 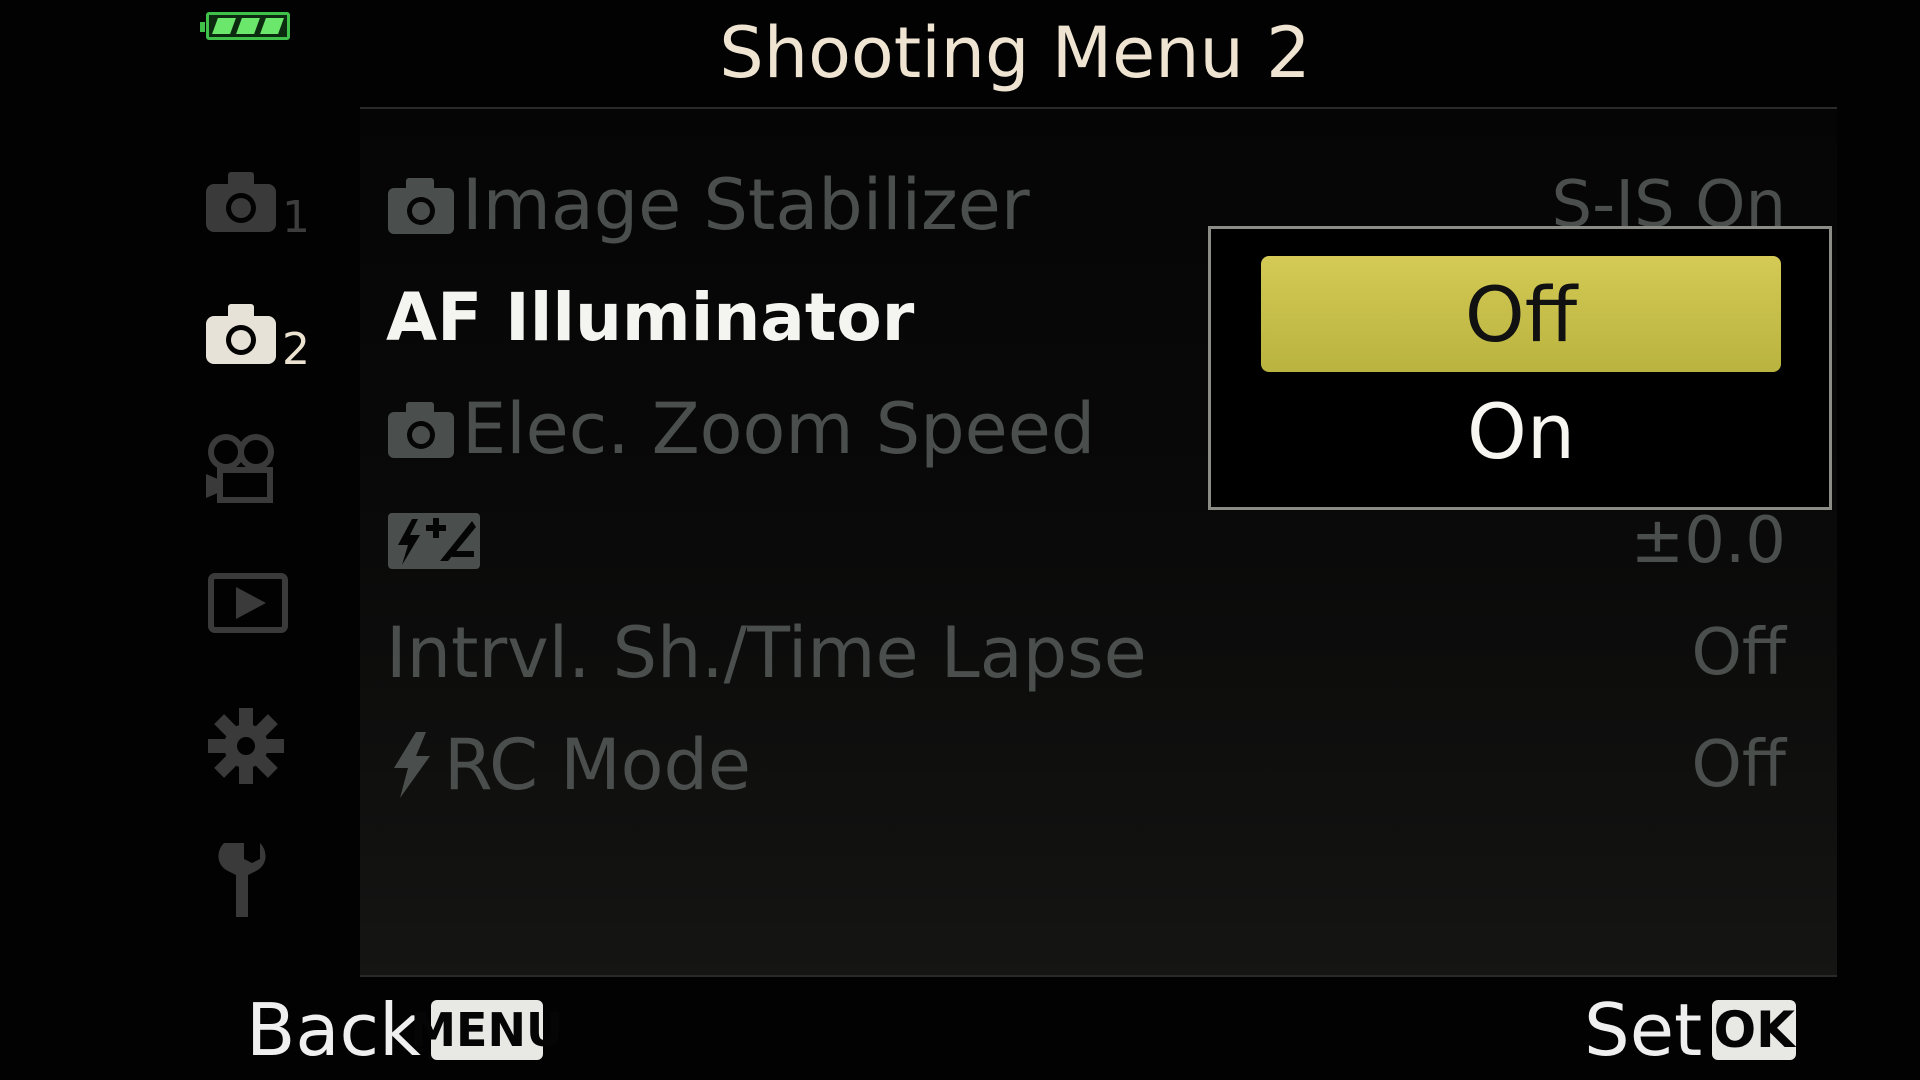 I want to click on tab-number: 2, so click(x=296, y=349).